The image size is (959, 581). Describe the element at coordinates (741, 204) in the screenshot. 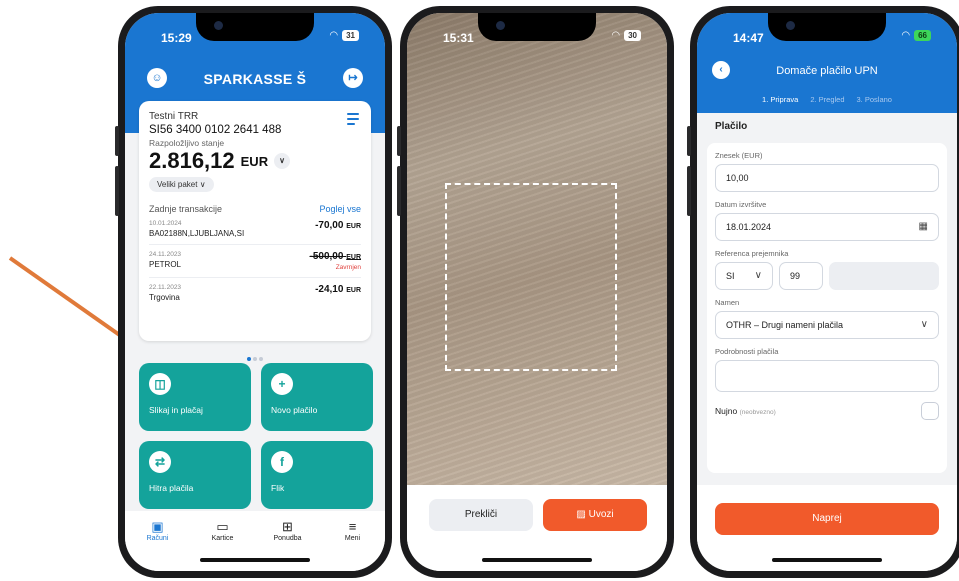

I see `date-label: Datum izvršitve` at that location.